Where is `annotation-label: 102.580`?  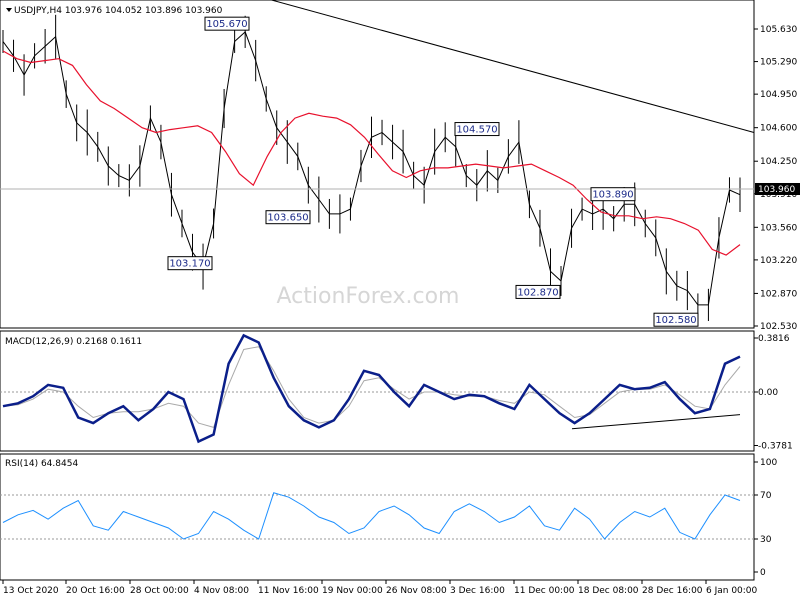 annotation-label: 102.580 is located at coordinates (675, 320).